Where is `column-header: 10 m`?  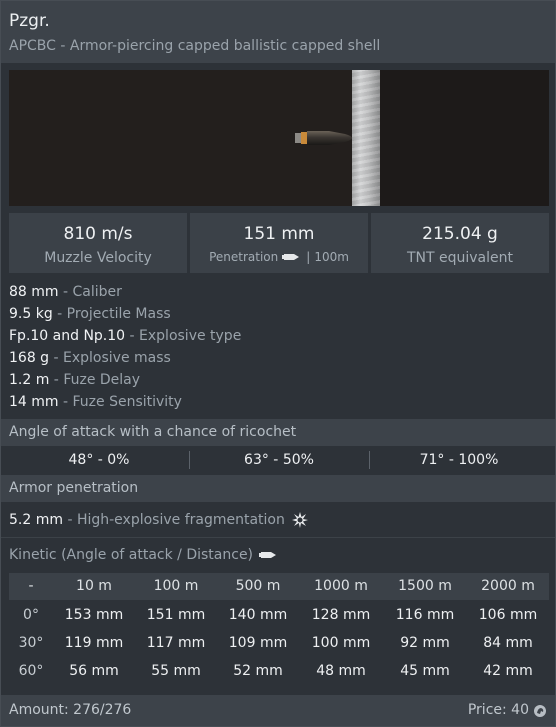 column-header: 10 m is located at coordinates (94, 586).